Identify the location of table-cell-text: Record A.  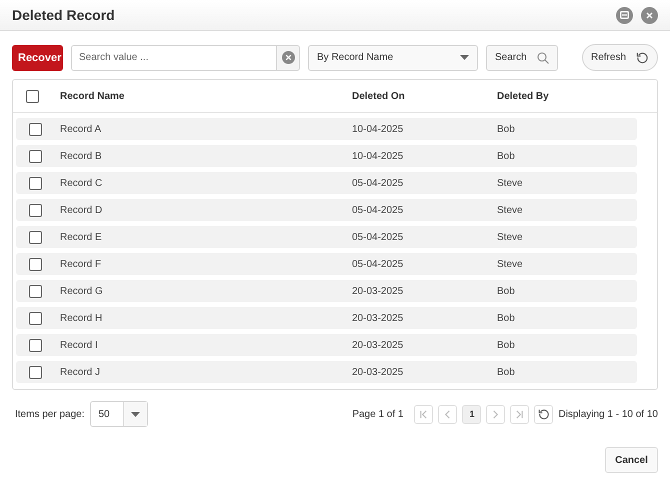
(81, 129).